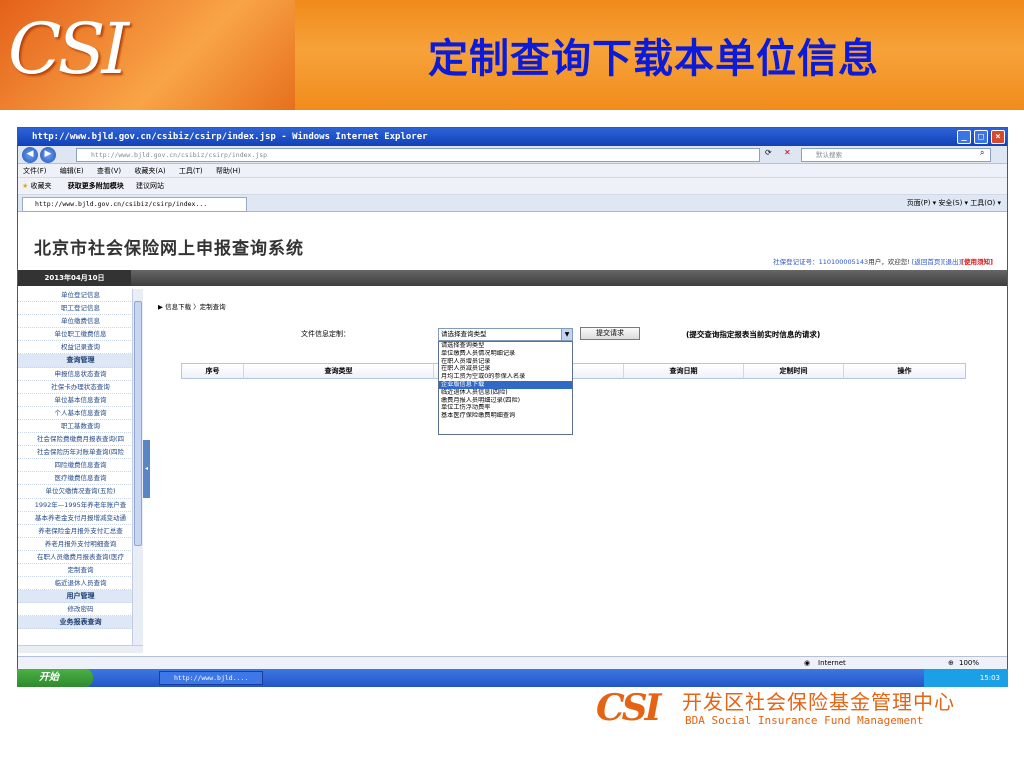  I want to click on dropdown-option: 单位工伤浮动费率, so click(505, 408).